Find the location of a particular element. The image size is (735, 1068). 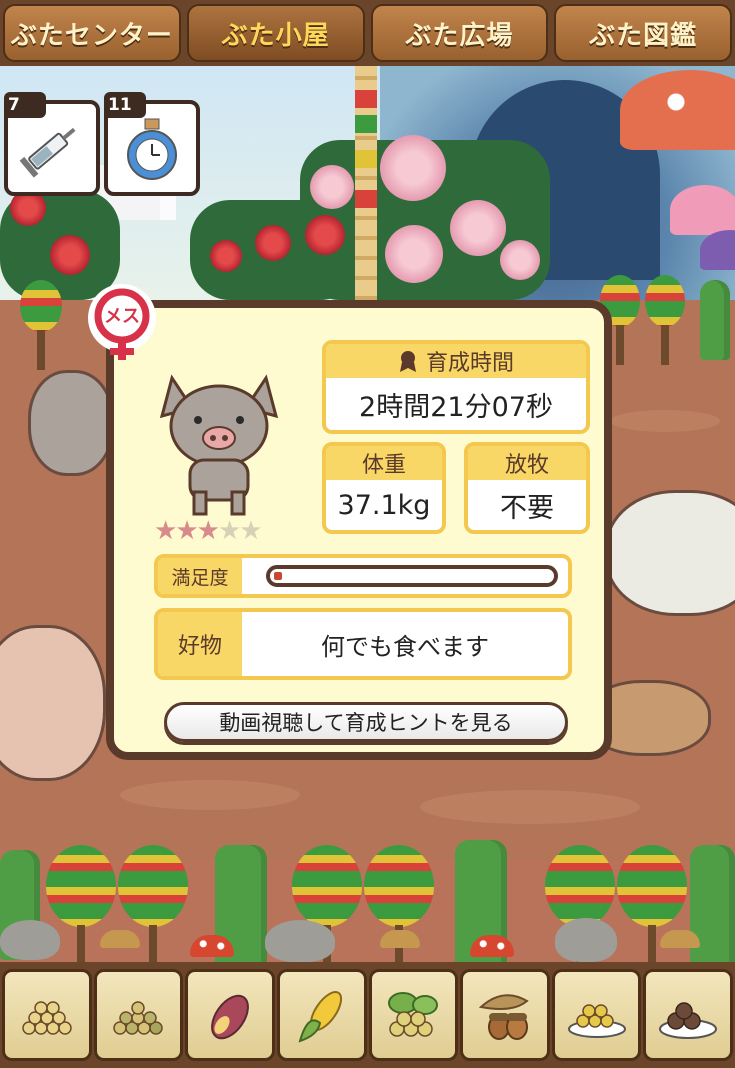

satisfaction-meter-fill is located at coordinates (278, 576).